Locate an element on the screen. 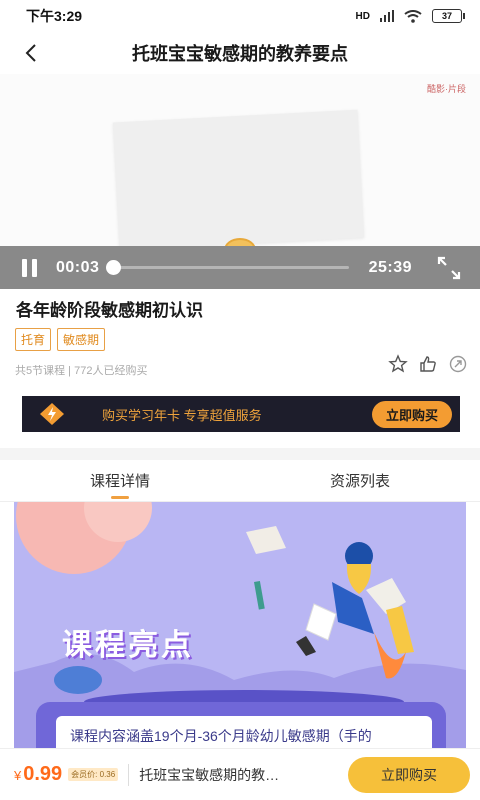 This screenshot has height=800, width=480. signal-icon: HD is located at coordinates (362, 16).